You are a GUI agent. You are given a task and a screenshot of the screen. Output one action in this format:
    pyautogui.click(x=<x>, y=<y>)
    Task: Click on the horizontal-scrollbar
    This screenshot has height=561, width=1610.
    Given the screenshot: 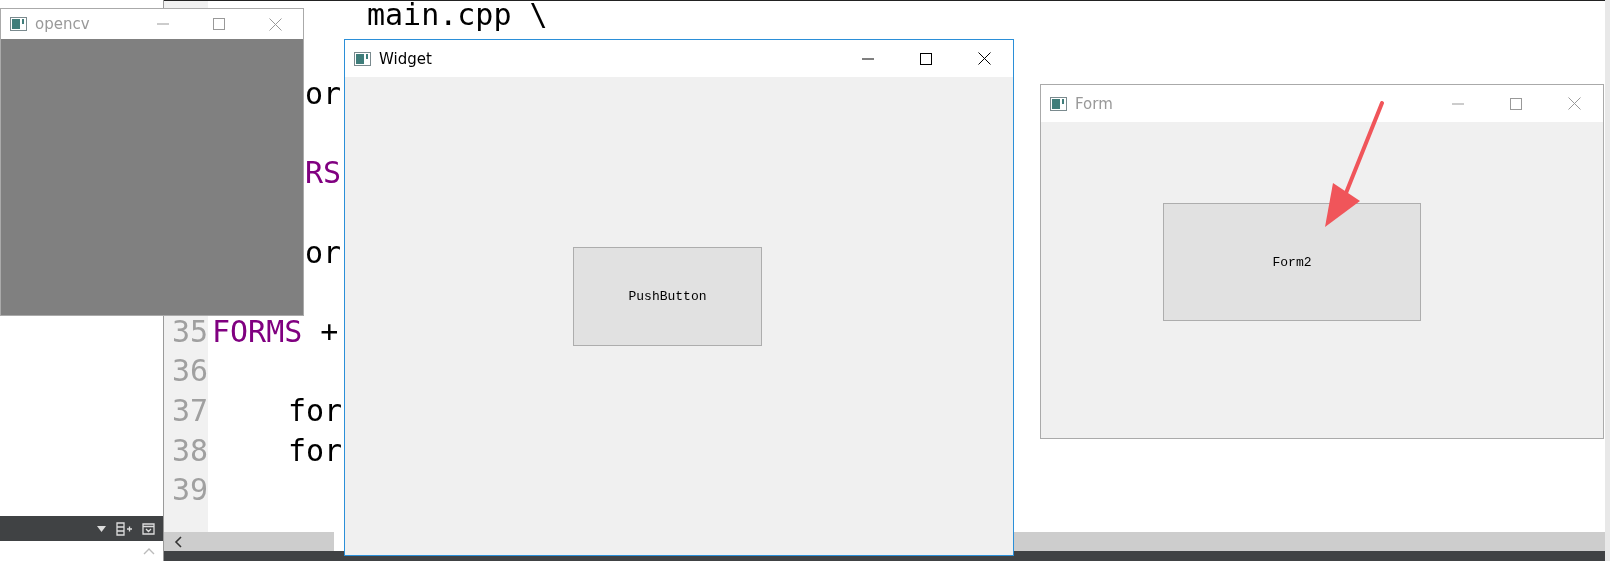 What is the action you would take?
    pyautogui.click(x=249, y=541)
    